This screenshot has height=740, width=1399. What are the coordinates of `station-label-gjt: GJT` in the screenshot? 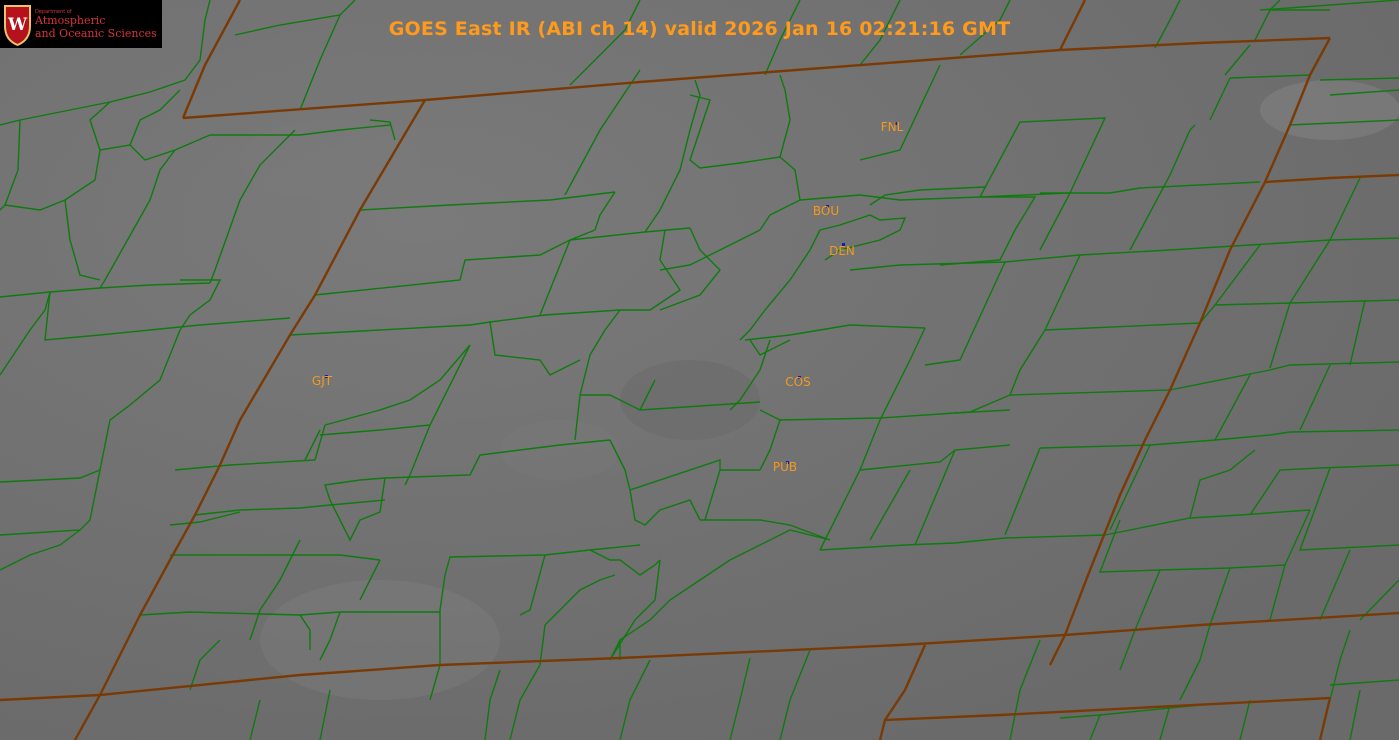 It's located at (322, 381).